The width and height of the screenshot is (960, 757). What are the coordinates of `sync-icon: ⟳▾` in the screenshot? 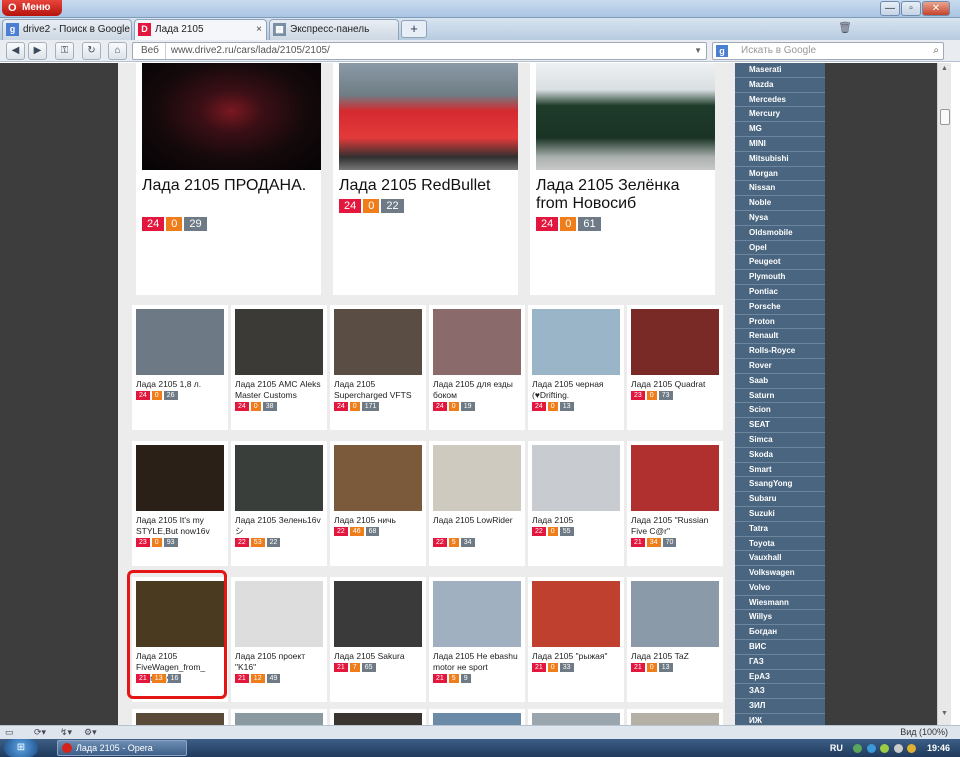 It's located at (40, 732).